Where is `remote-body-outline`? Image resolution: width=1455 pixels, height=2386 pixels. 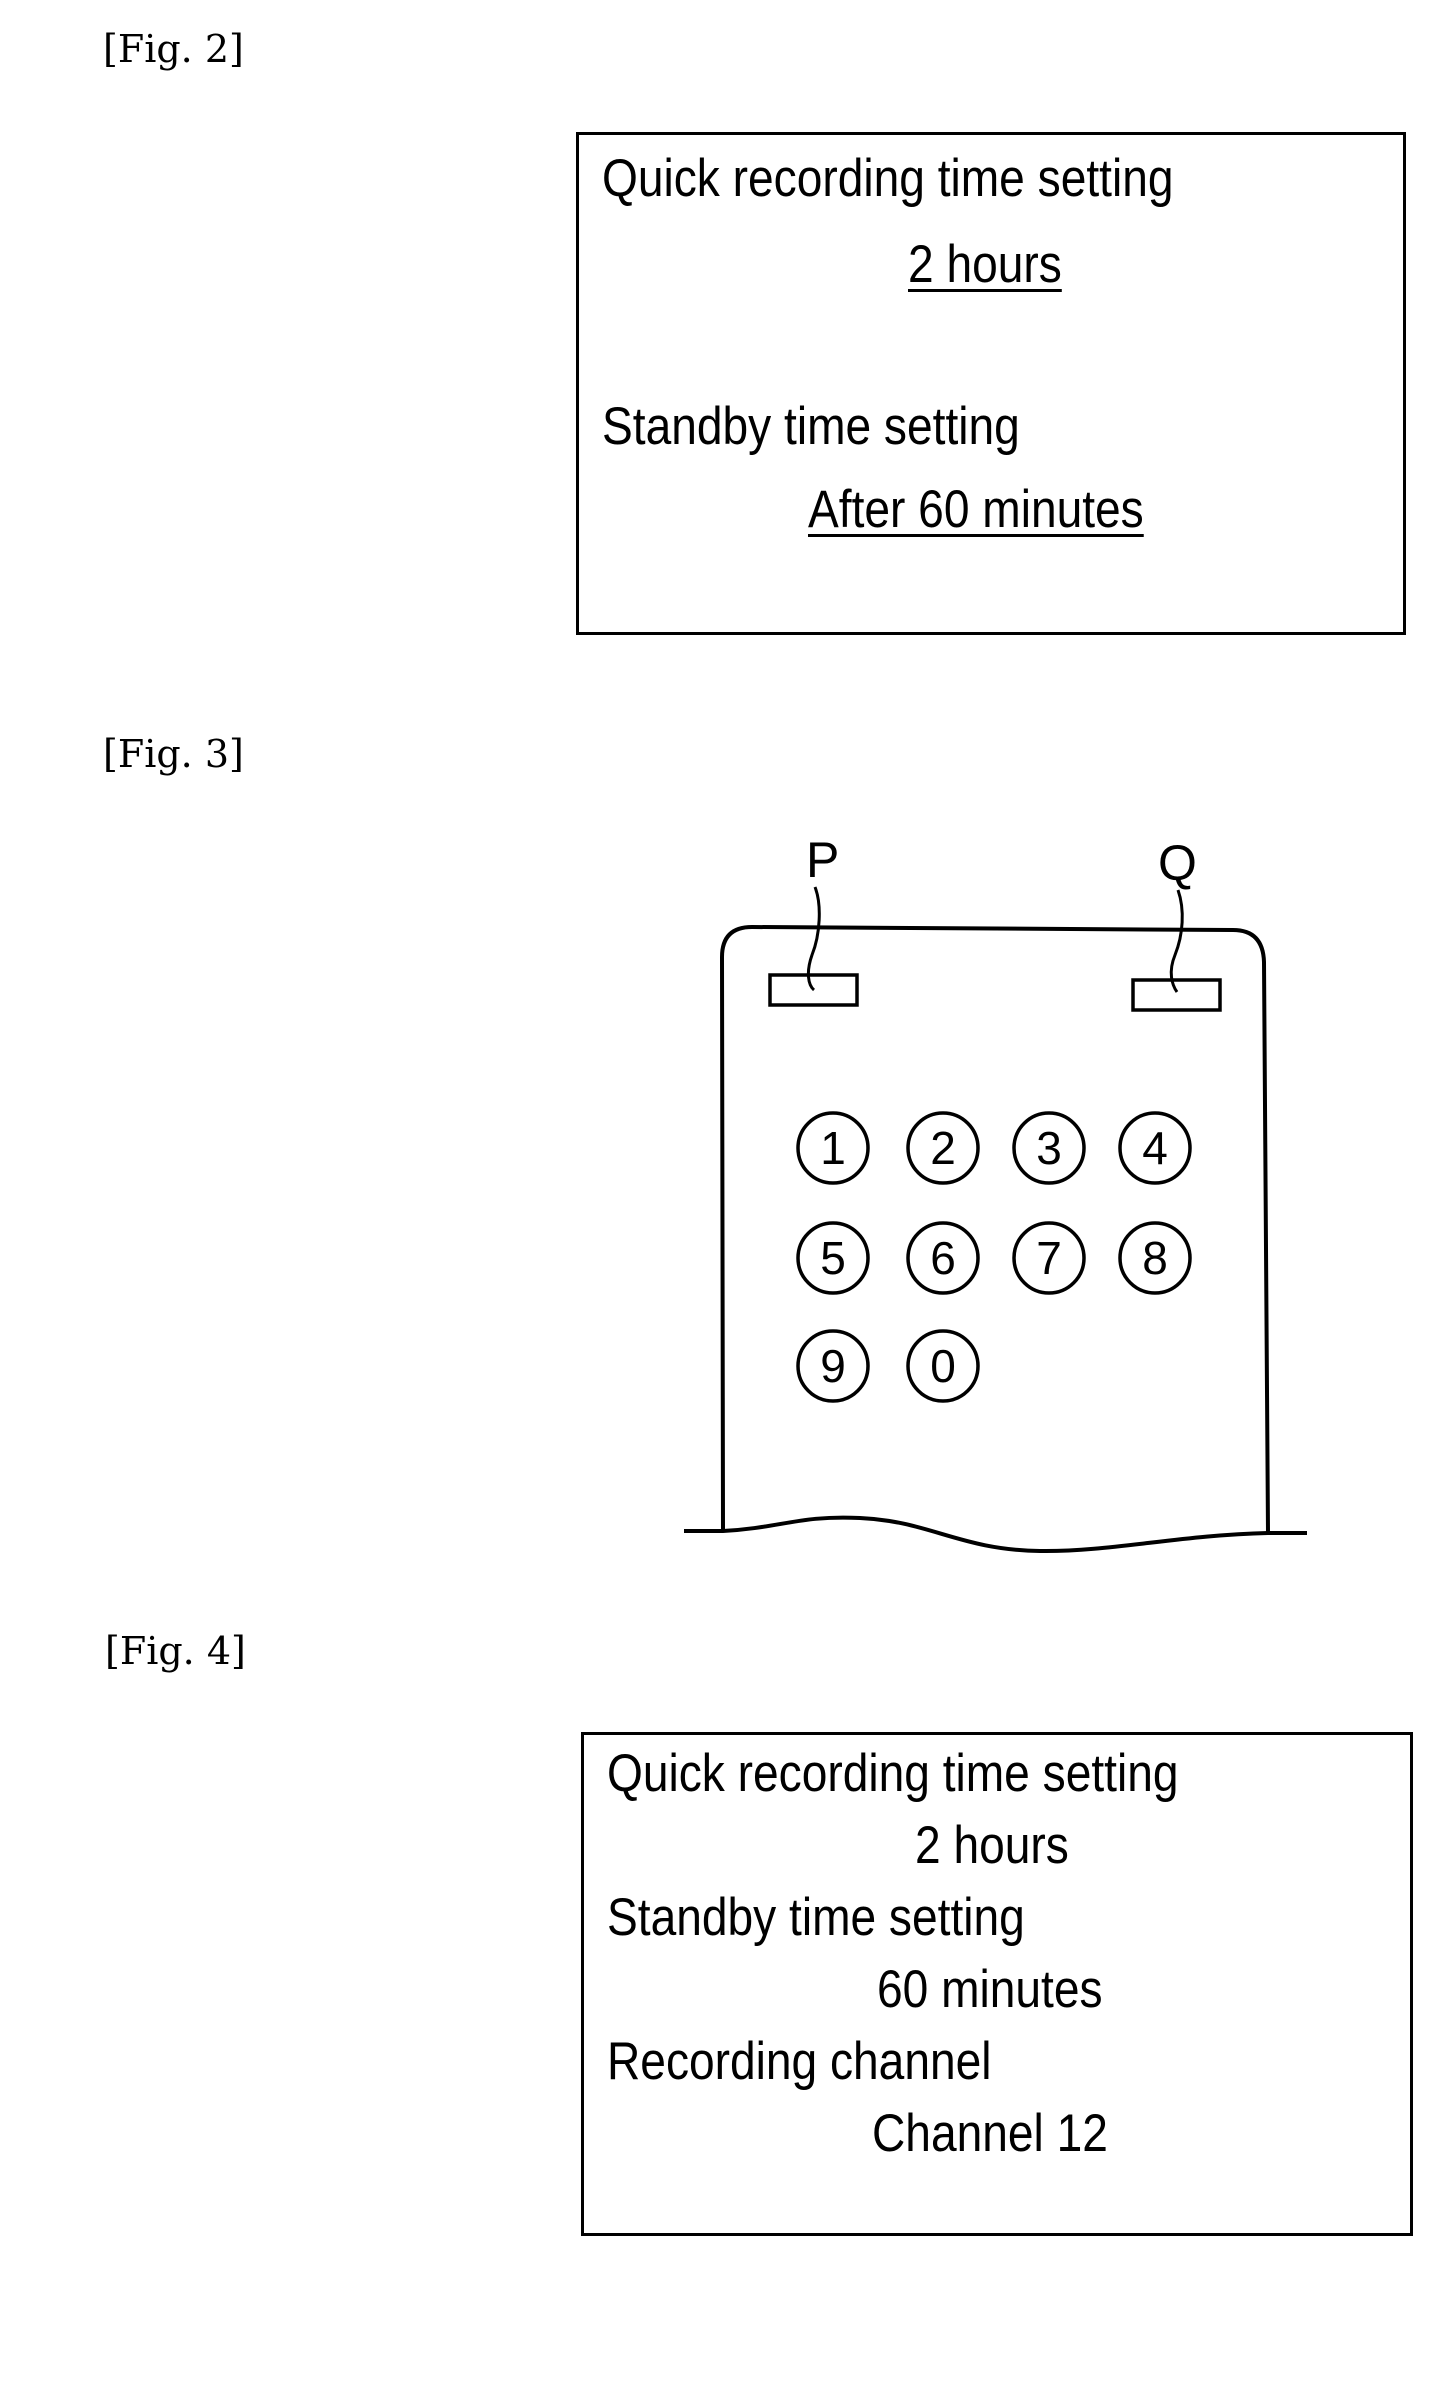
remote-body-outline is located at coordinates (994, 1229).